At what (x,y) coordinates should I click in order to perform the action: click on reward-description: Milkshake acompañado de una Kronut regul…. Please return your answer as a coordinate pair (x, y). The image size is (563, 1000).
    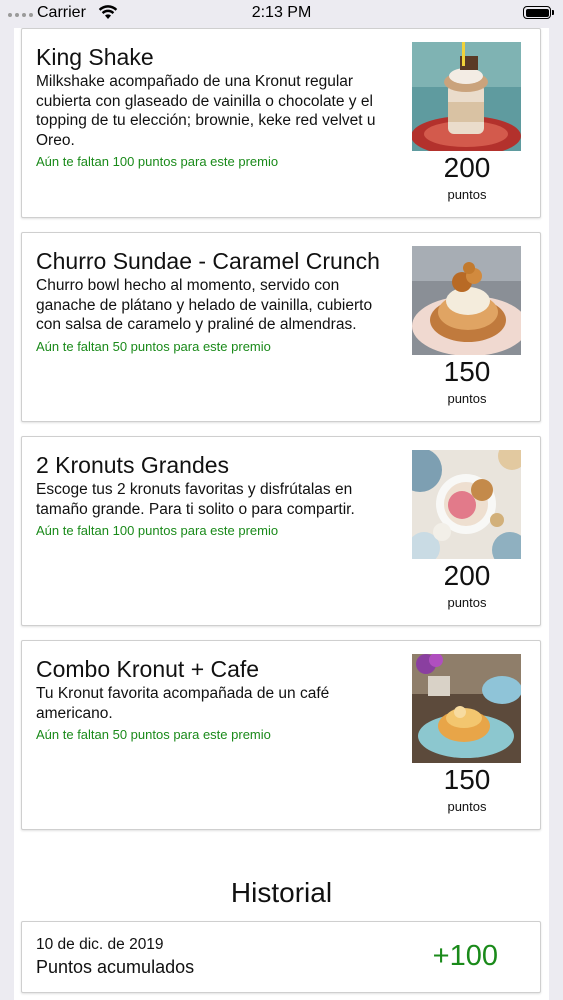
    Looking at the image, I should click on (206, 111).